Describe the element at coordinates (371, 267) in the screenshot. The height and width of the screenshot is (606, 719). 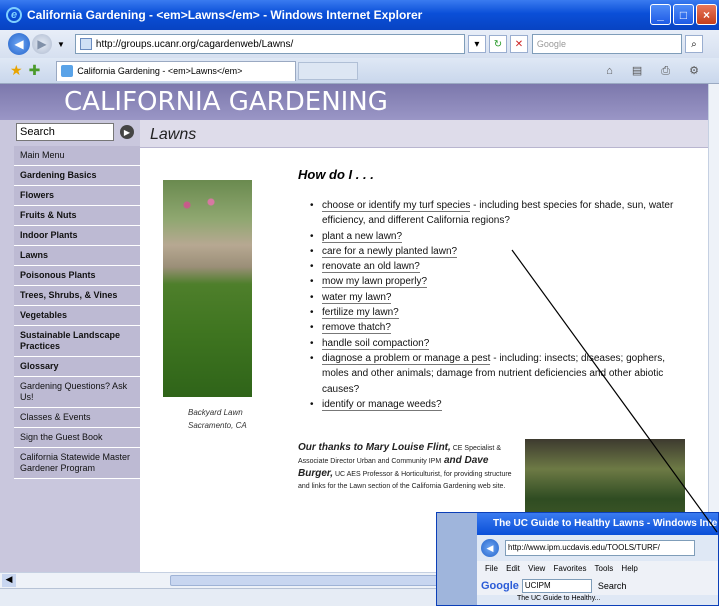
I see `question-link: renovate an old lawn?` at that location.